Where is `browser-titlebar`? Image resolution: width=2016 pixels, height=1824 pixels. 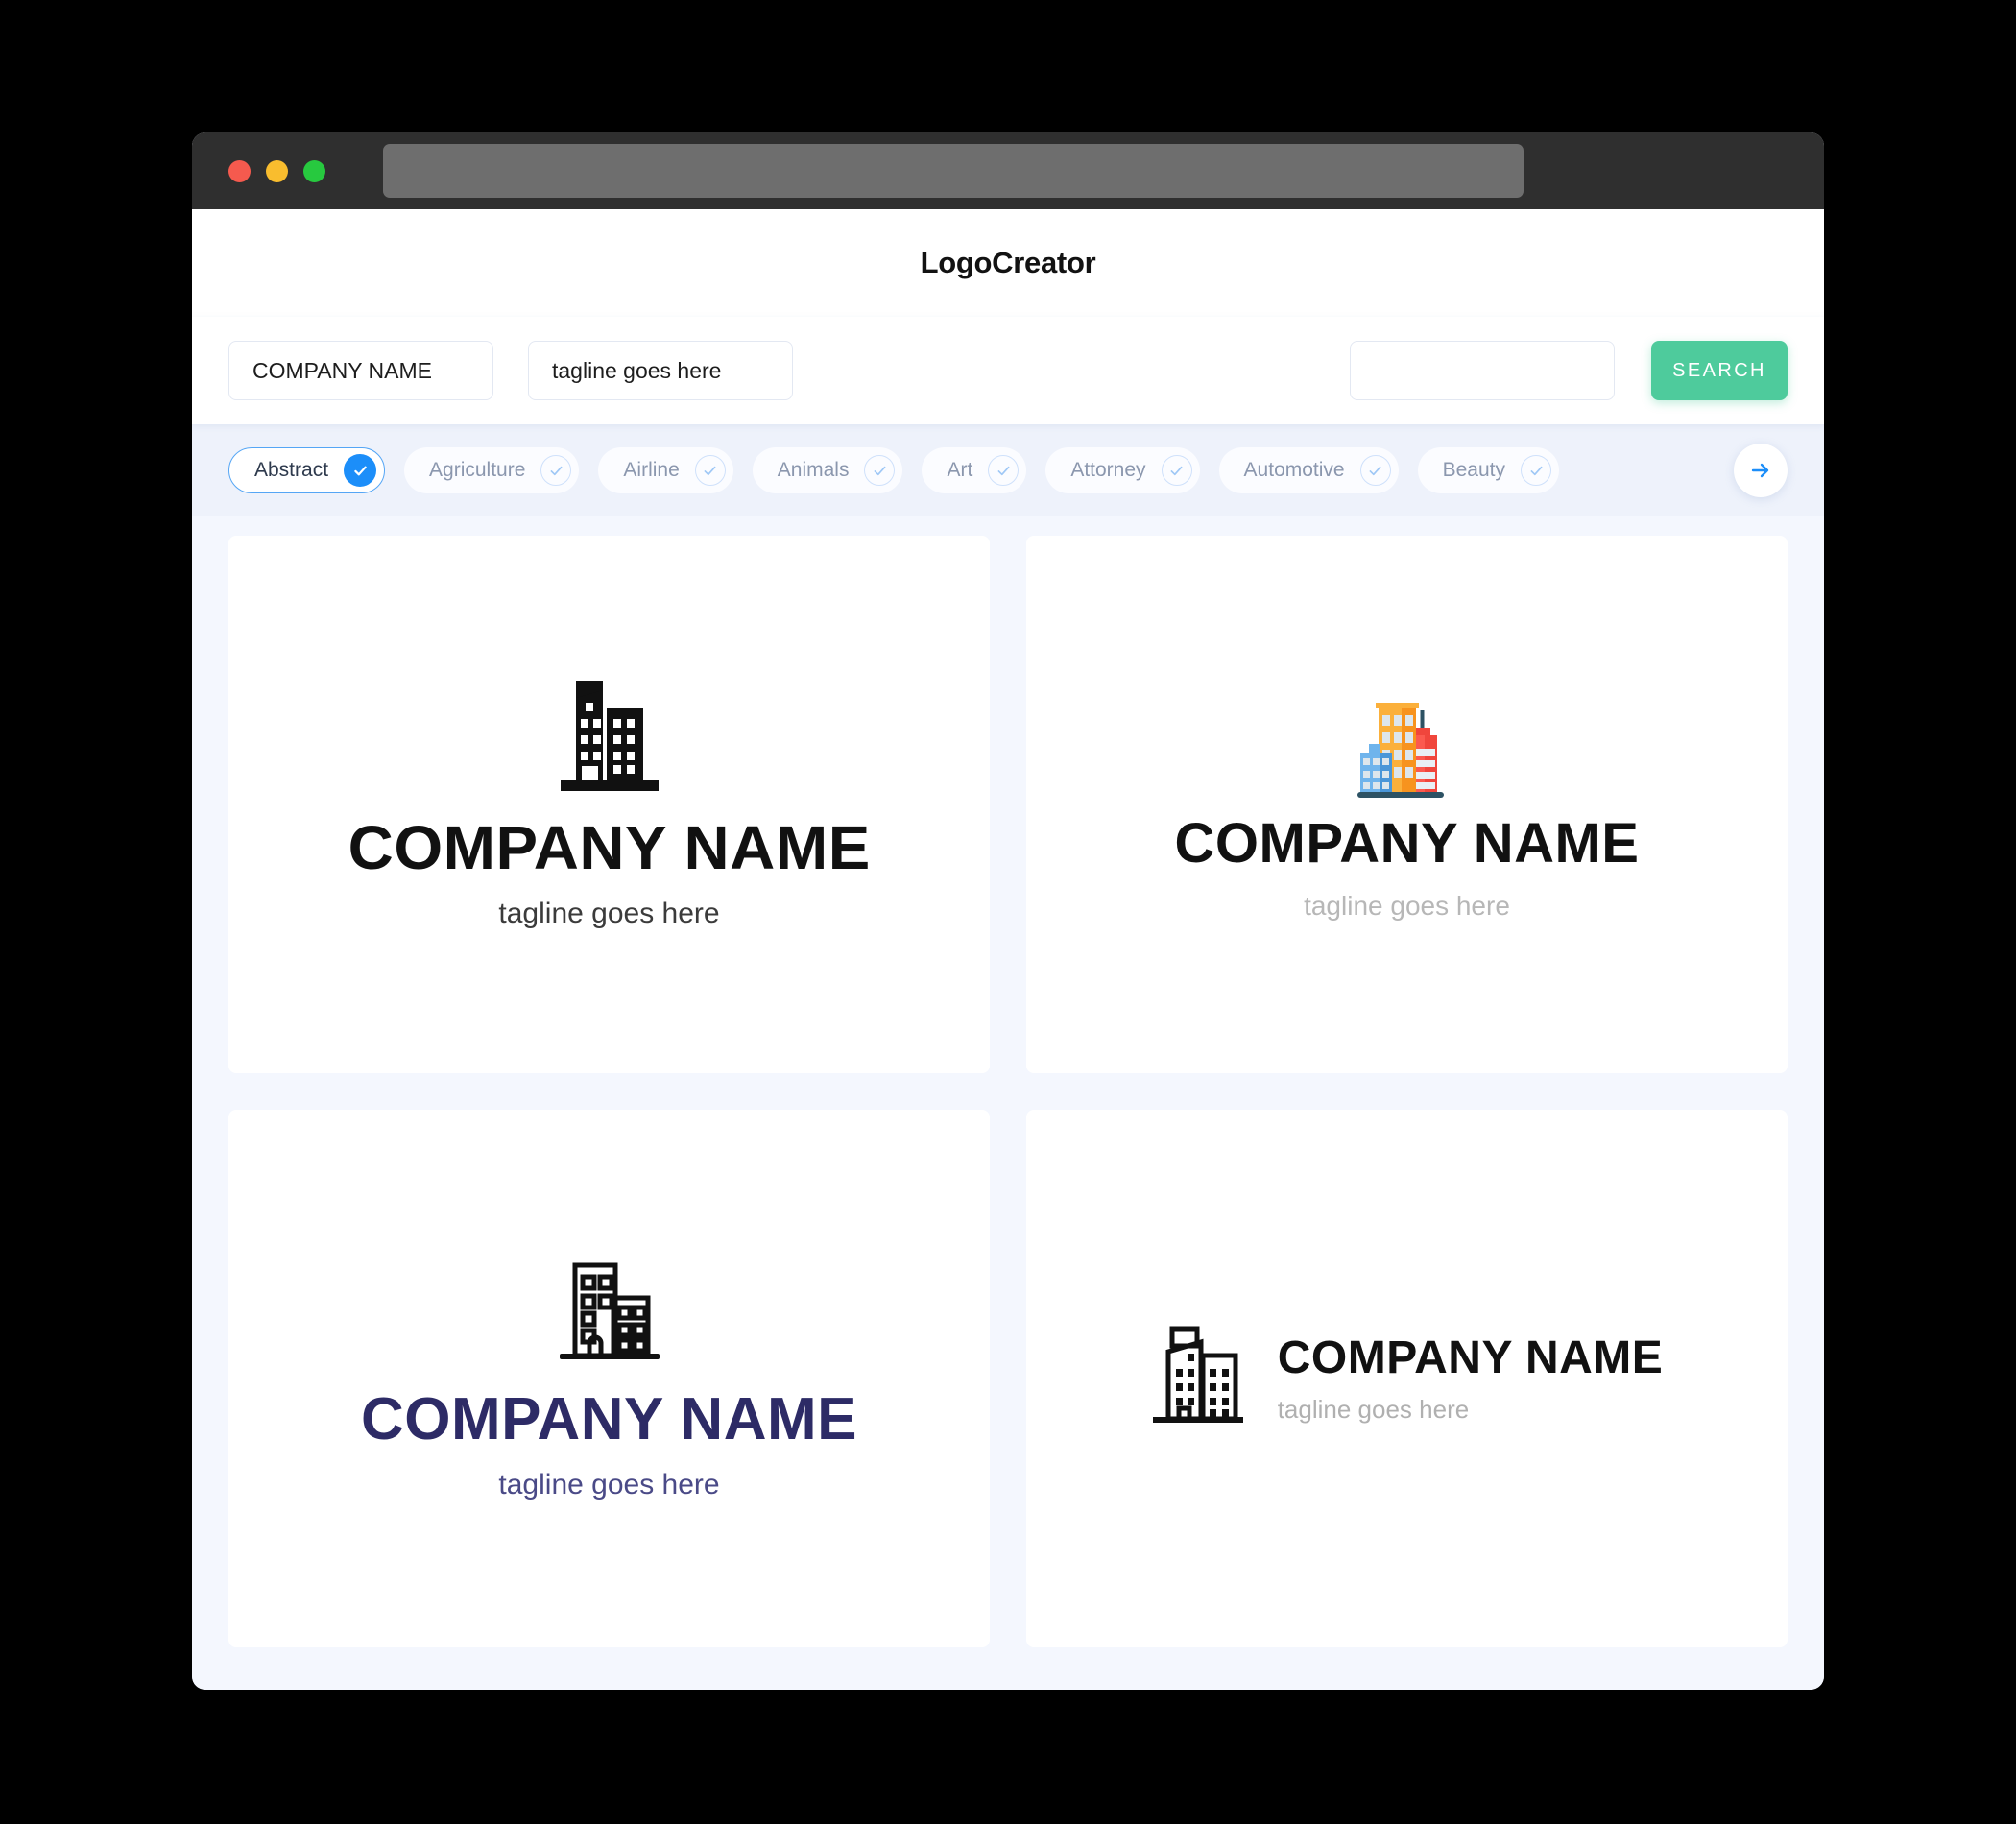 browser-titlebar is located at coordinates (1008, 170).